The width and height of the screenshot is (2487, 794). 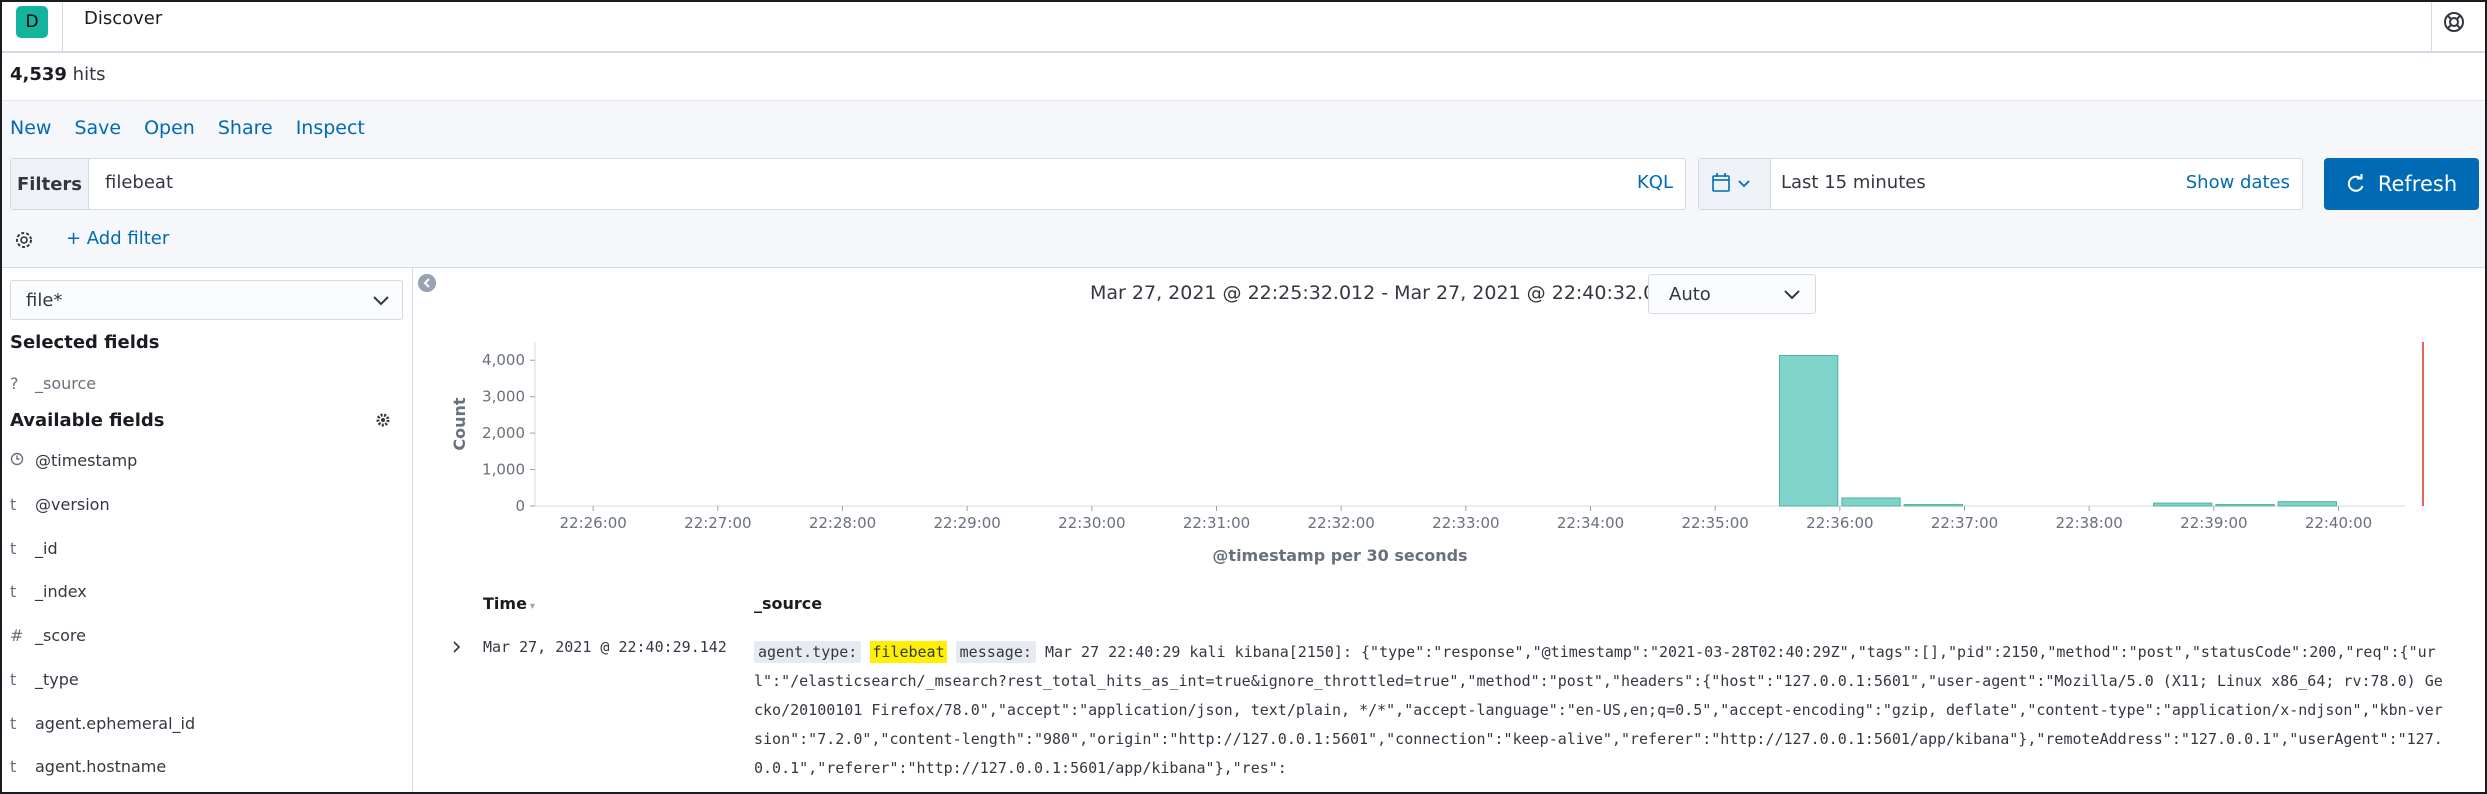 What do you see at coordinates (1714, 523) in the screenshot?
I see `x-tick-label: 22:35:00` at bounding box center [1714, 523].